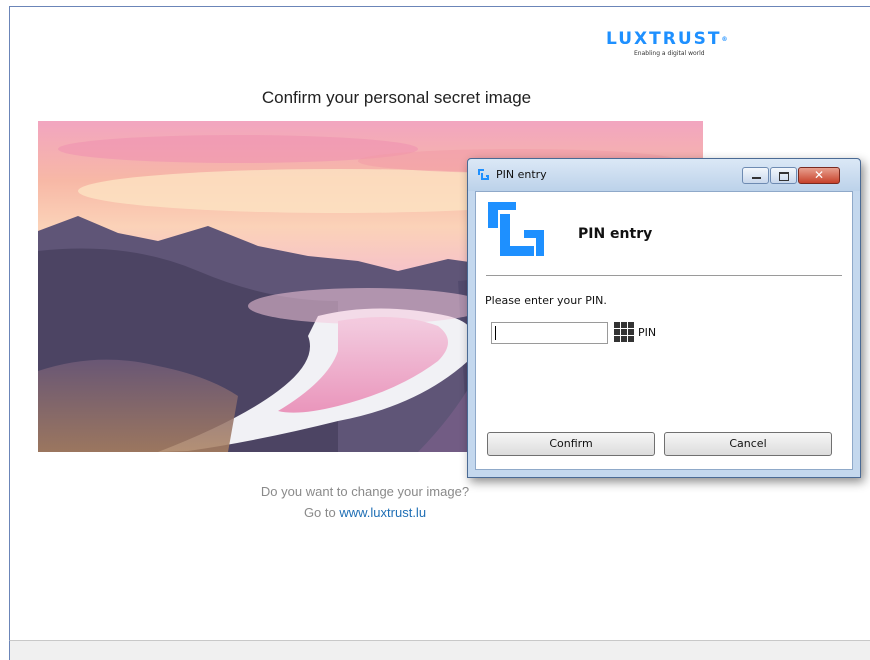  What do you see at coordinates (664, 175) in the screenshot?
I see `dialog-titlebar: PIN entry ✕` at bounding box center [664, 175].